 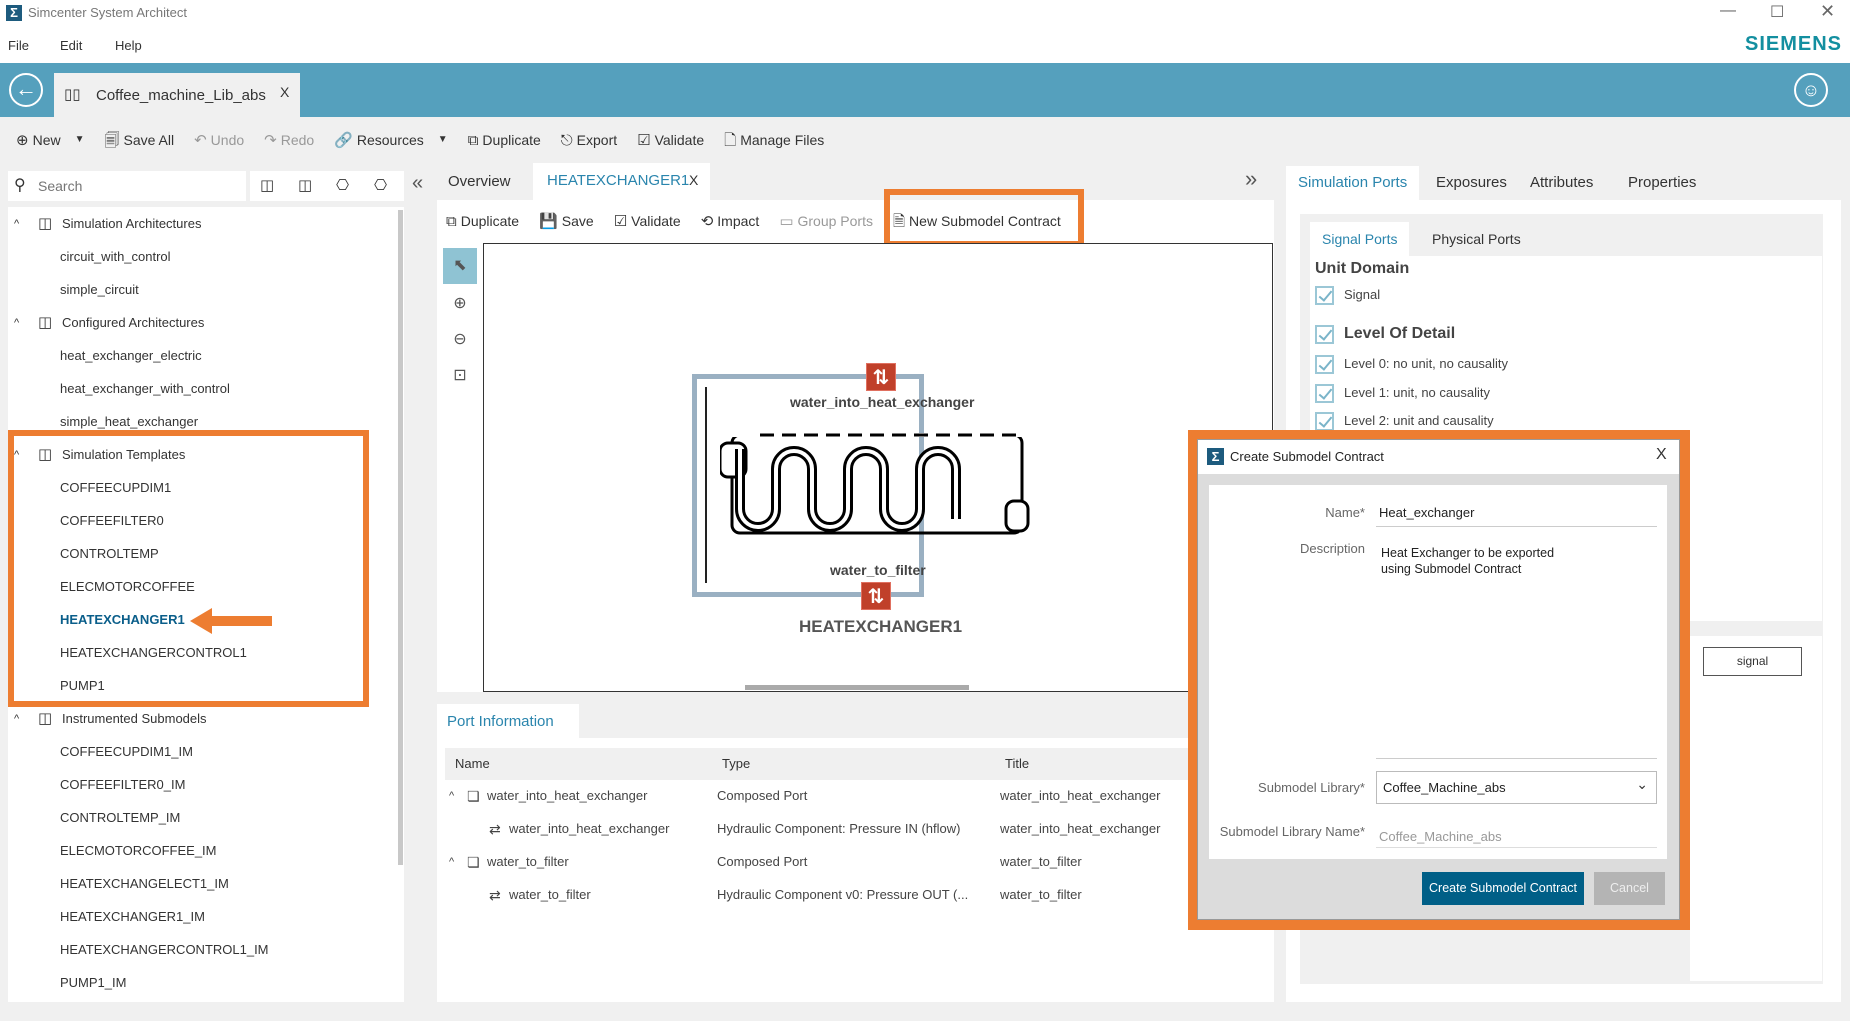 I want to click on close-editor-tab-button: X, so click(x=693, y=180).